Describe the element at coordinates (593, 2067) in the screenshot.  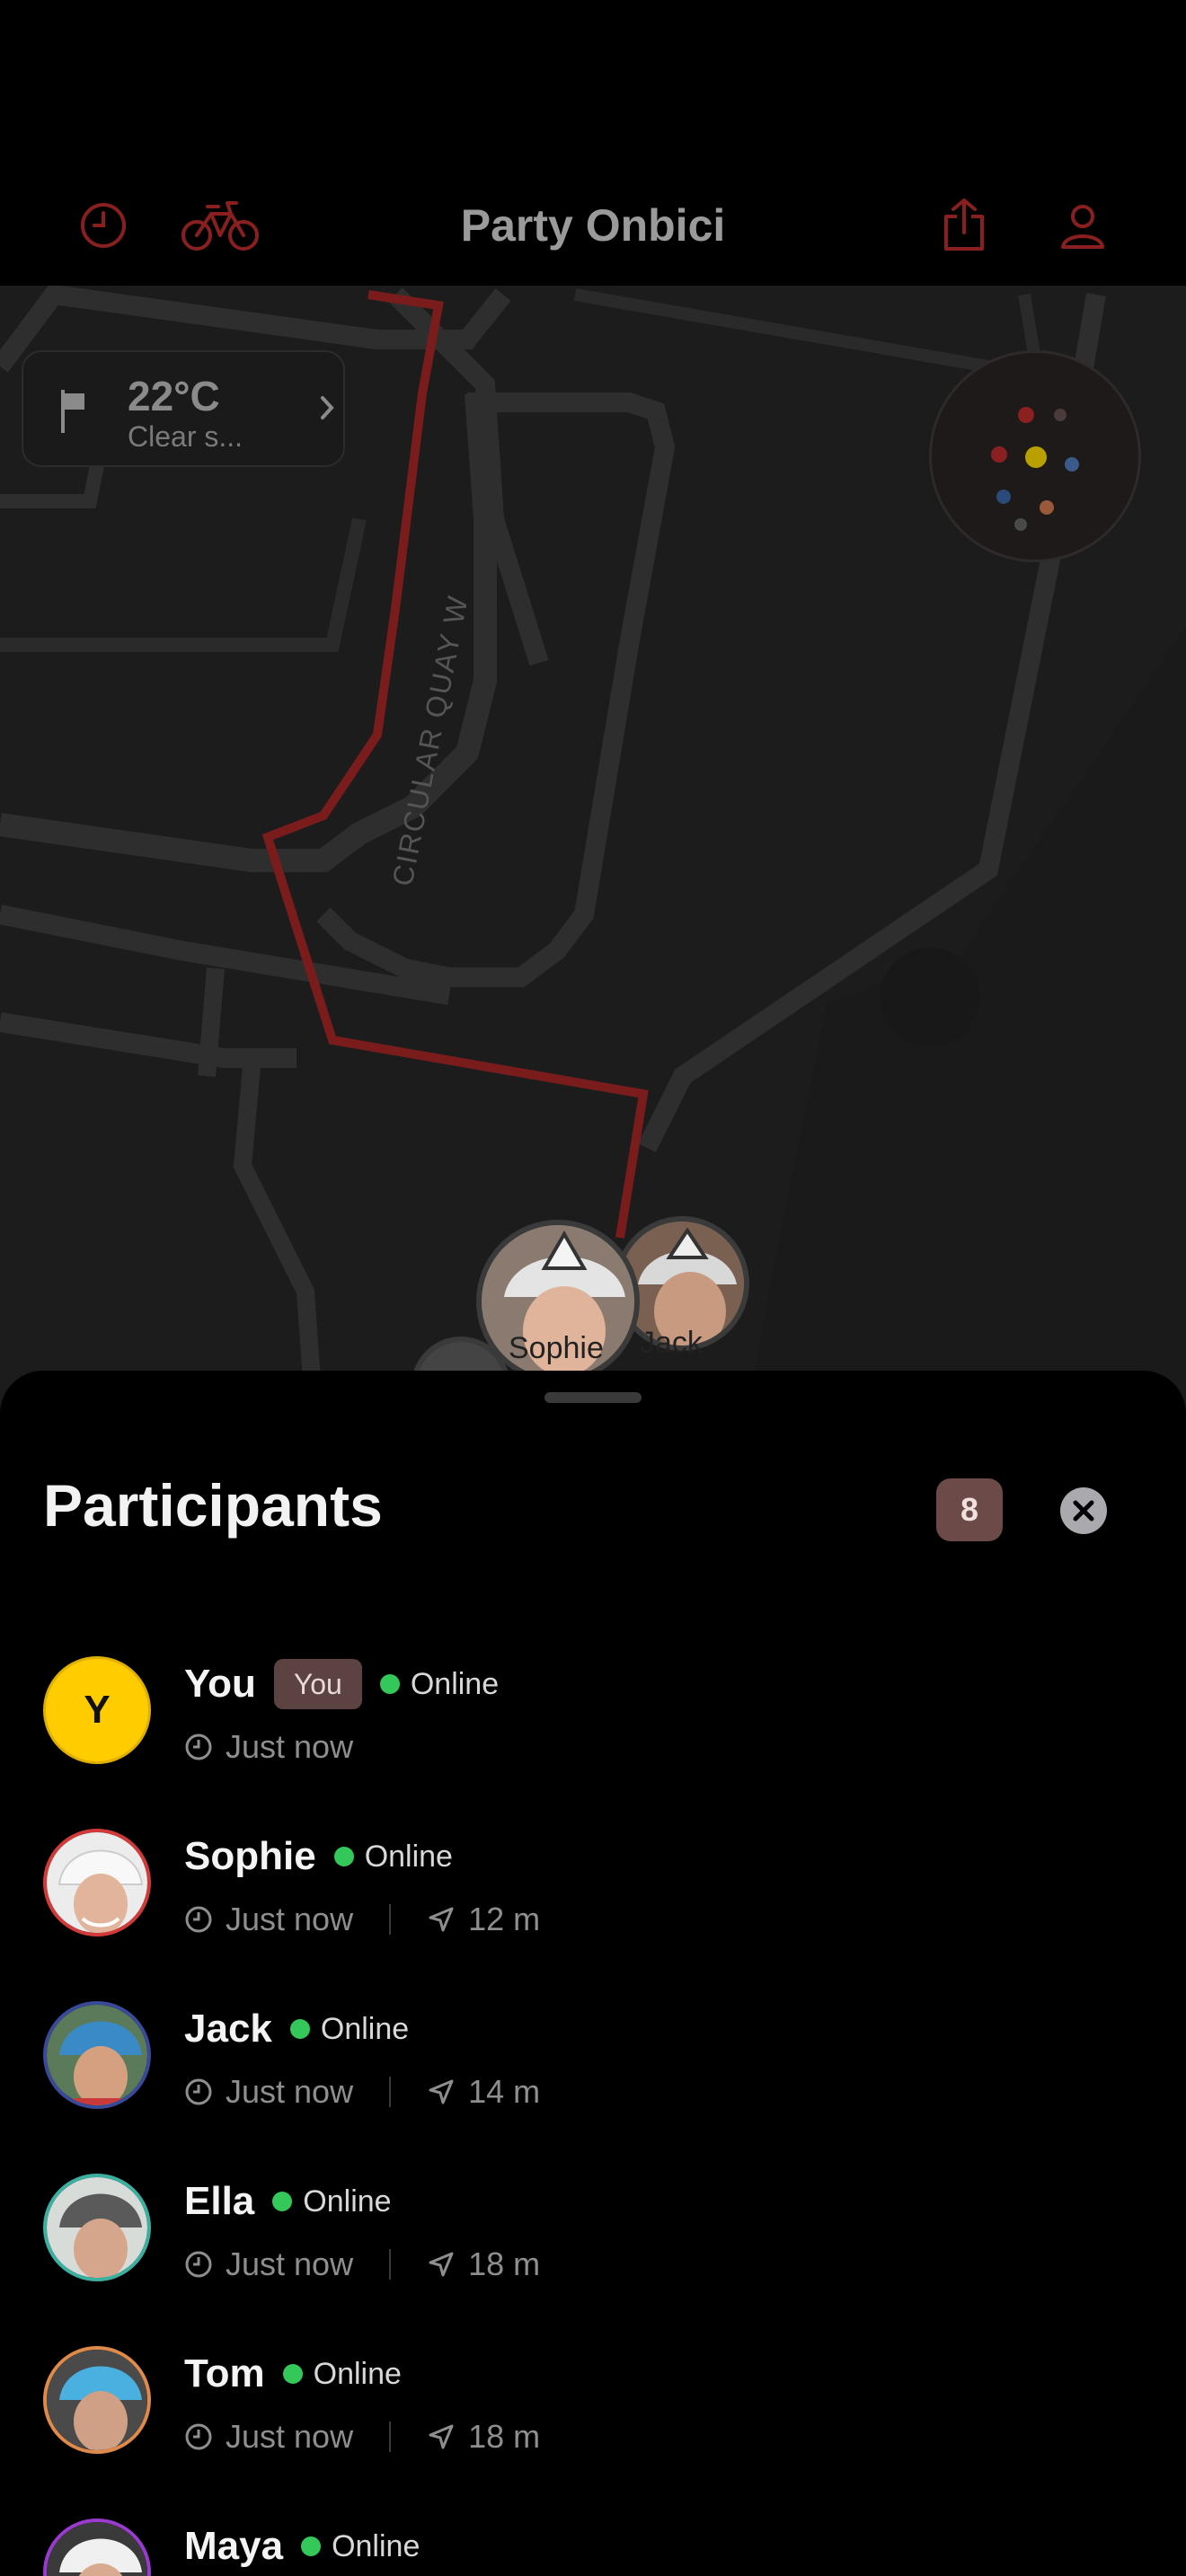
I see `participant-row-jack: Jack Online Just now 14 m` at that location.